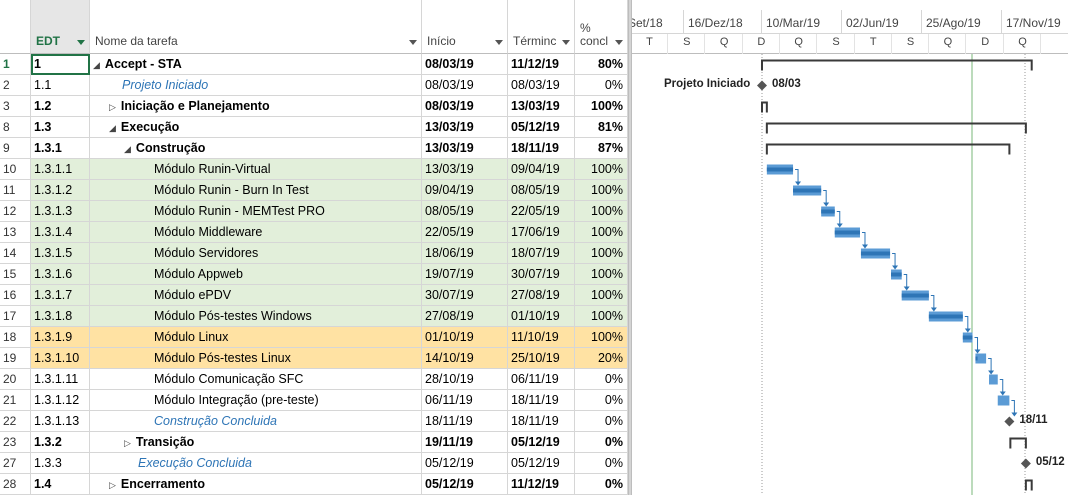 The width and height of the screenshot is (1068, 495). Describe the element at coordinates (256, 421) in the screenshot. I see `task-name-cell: Construção Concluida` at that location.